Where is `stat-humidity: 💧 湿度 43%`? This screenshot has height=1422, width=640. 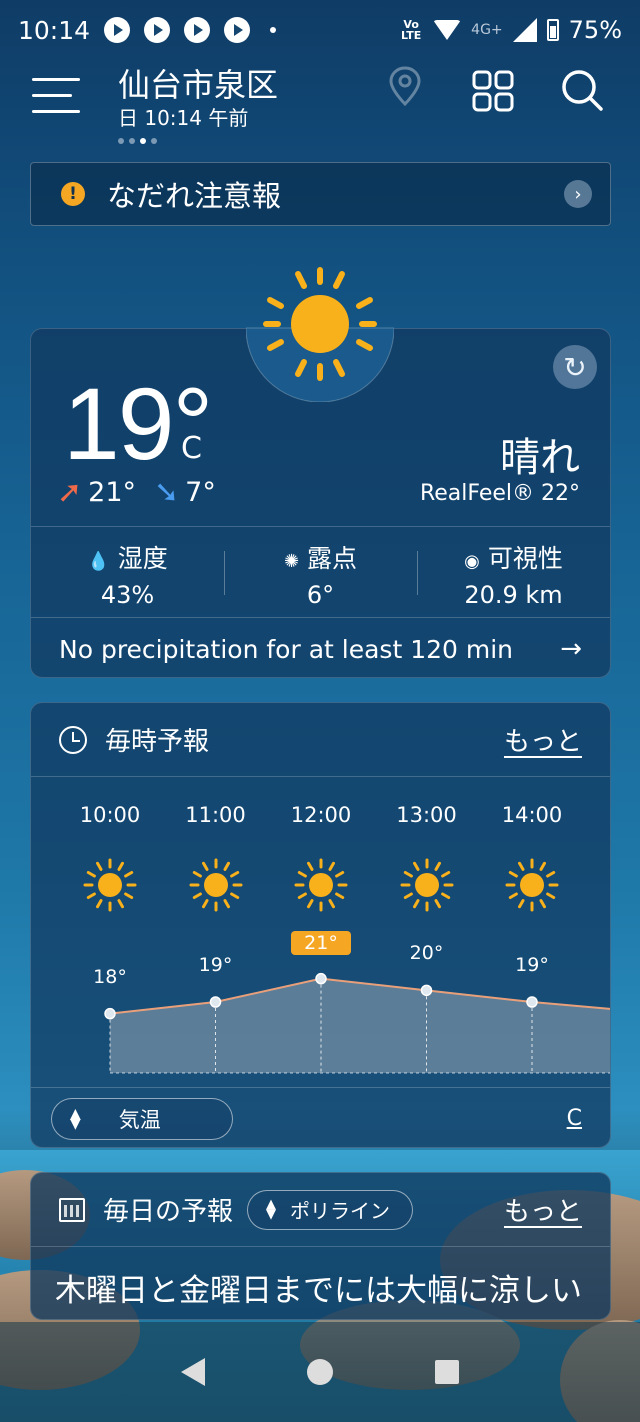
stat-humidity: 💧 湿度 43% is located at coordinates (127, 572).